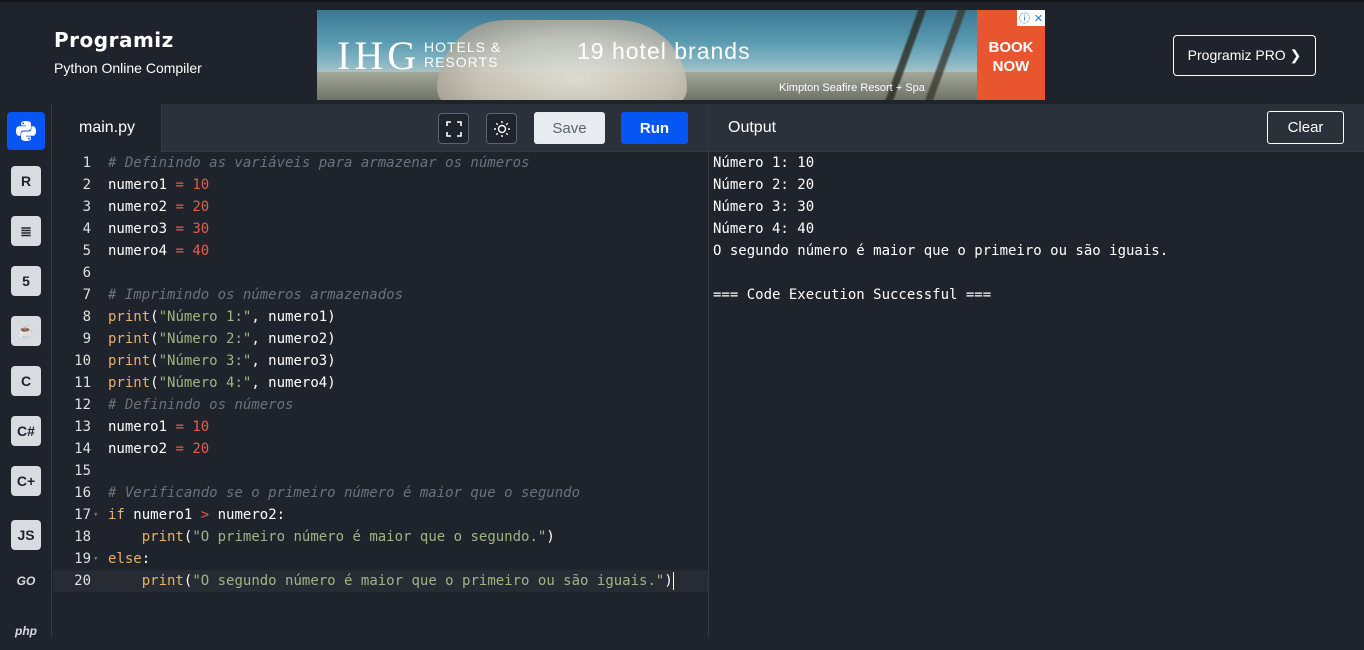  I want to click on save-button: Save, so click(569, 128).